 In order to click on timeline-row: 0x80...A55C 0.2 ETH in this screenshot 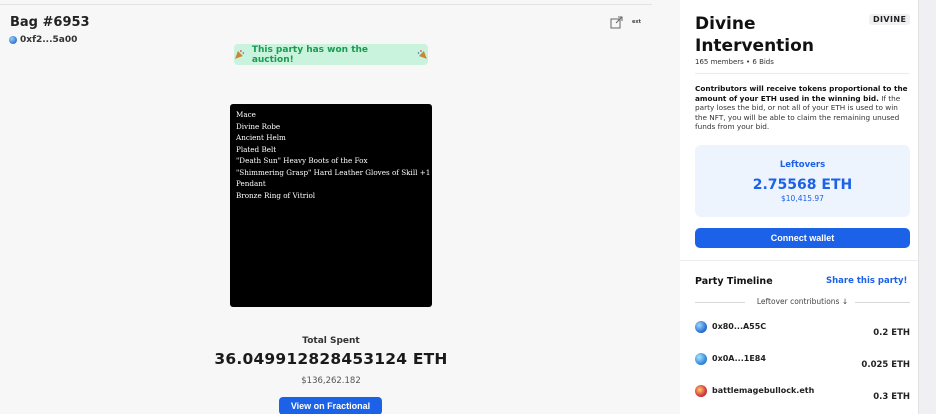, I will do `click(802, 329)`.